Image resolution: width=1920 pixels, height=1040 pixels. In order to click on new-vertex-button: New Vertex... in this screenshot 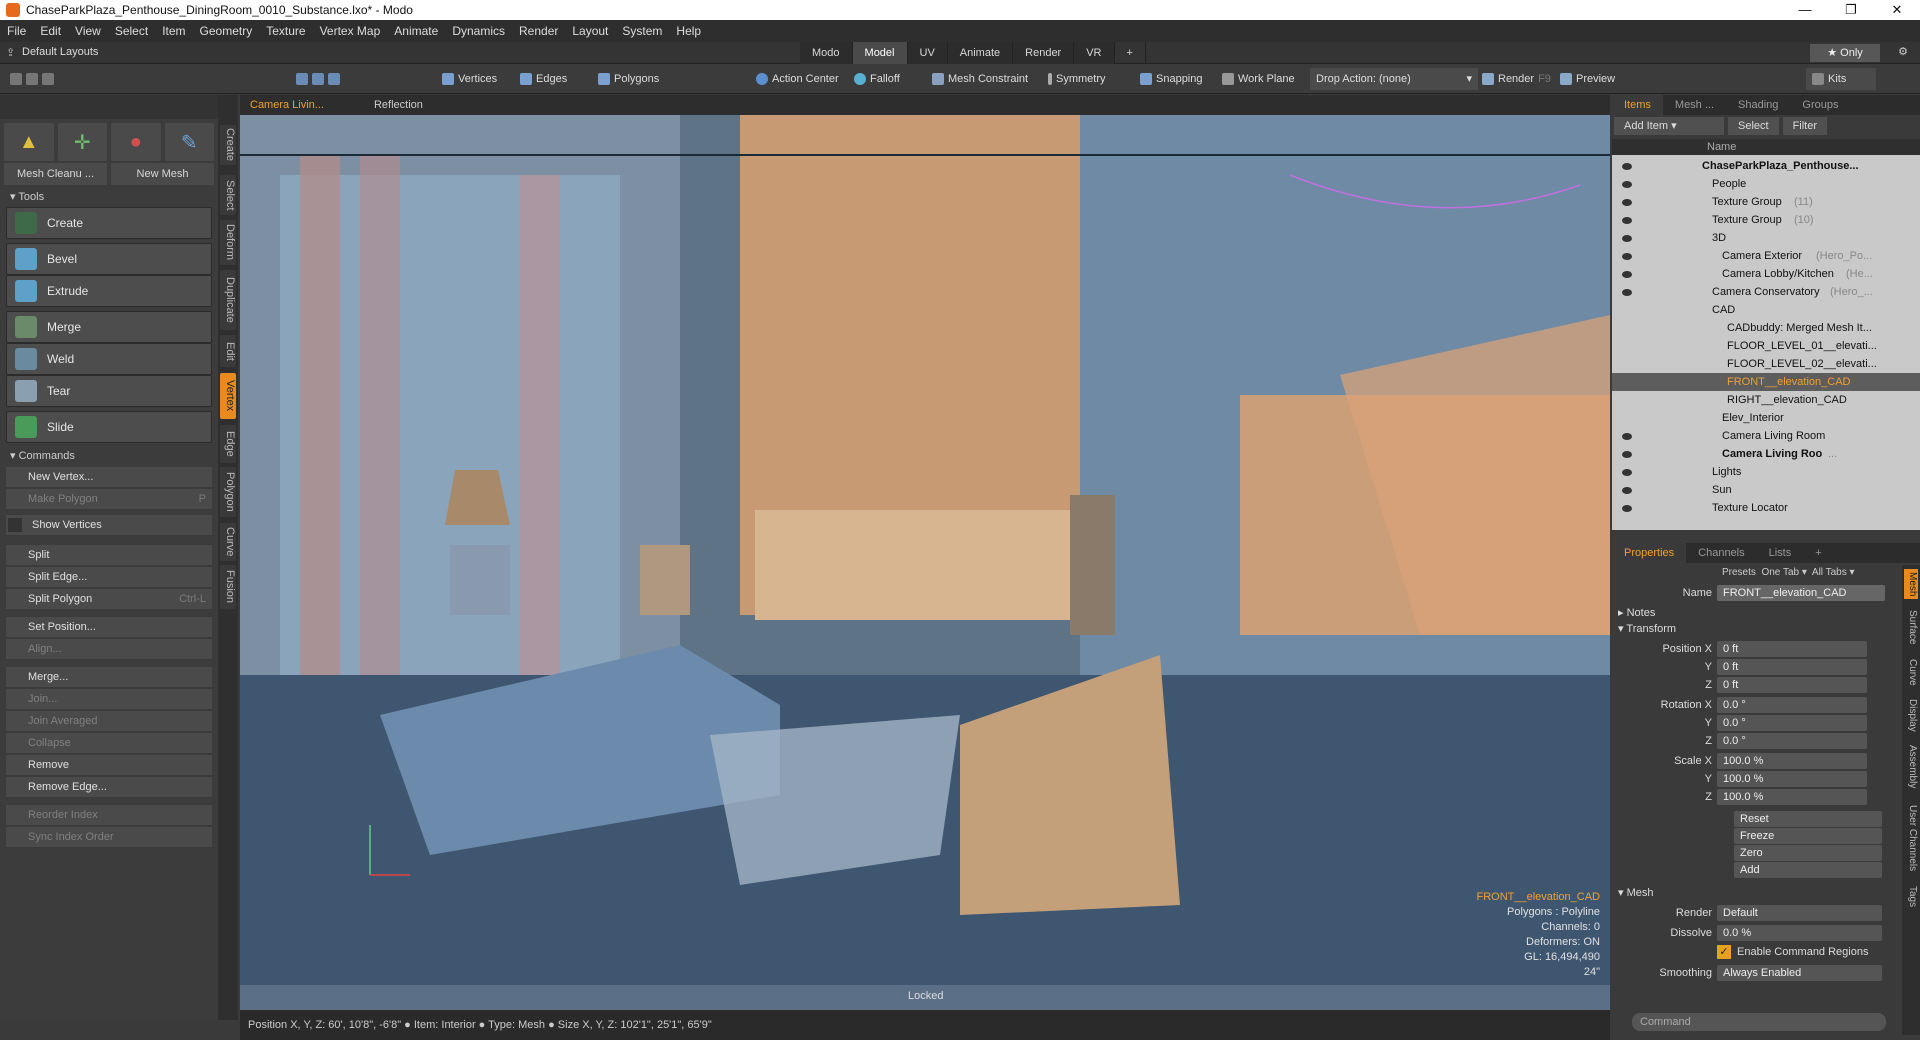, I will do `click(109, 477)`.